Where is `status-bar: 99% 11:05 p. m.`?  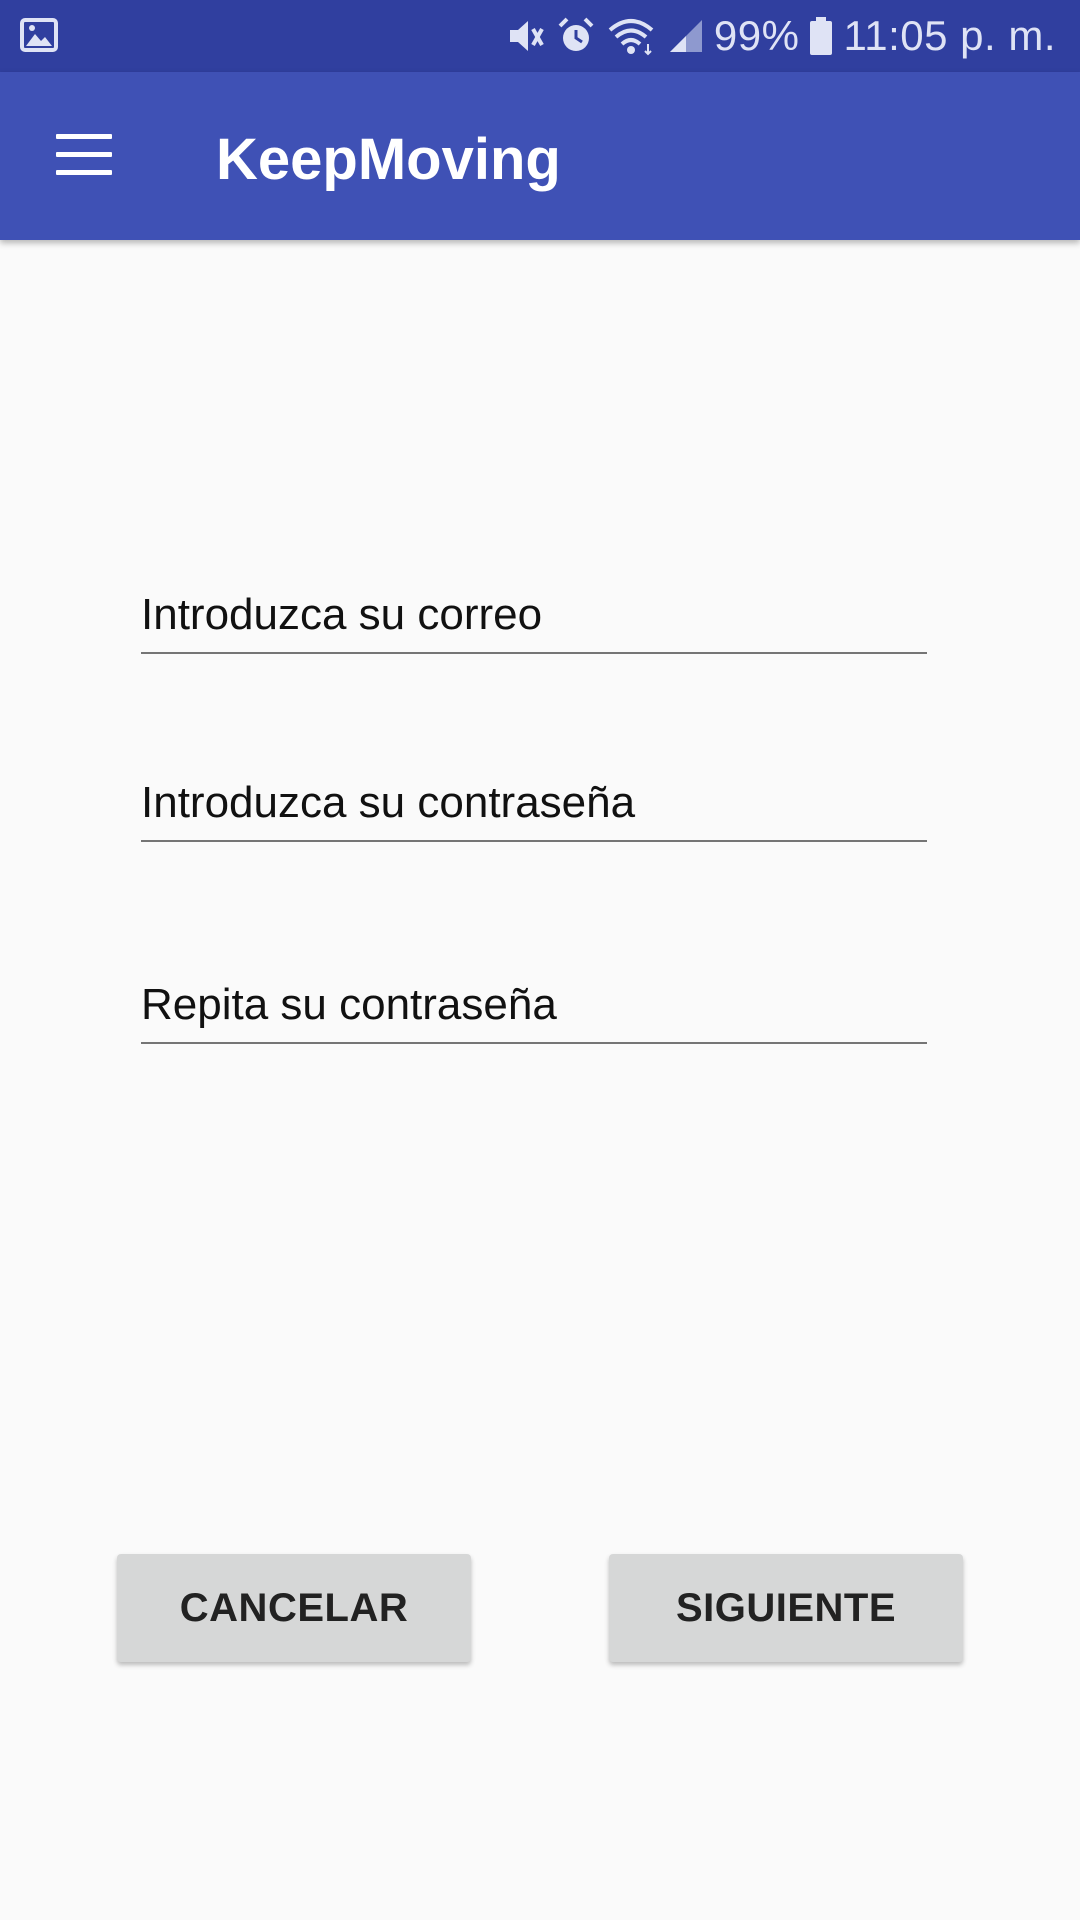 status-bar: 99% 11:05 p. m. is located at coordinates (540, 36).